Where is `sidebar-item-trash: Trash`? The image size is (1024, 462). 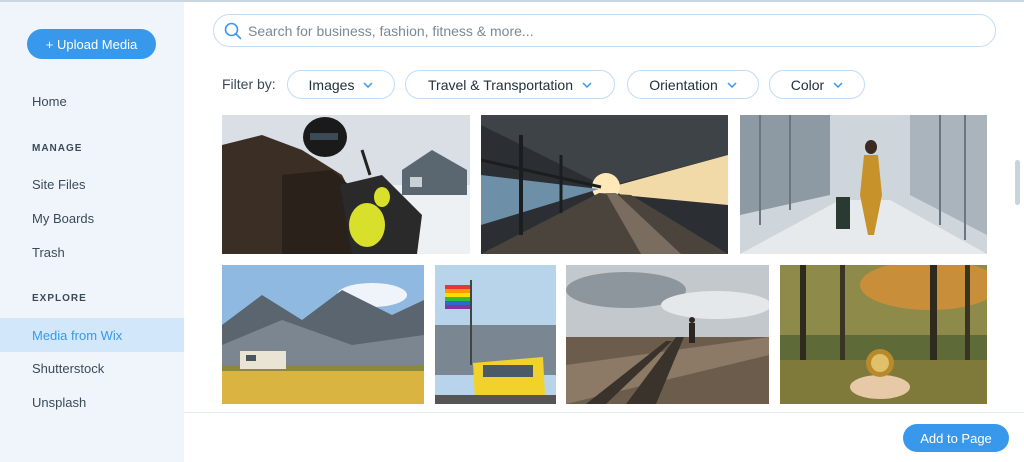 sidebar-item-trash: Trash is located at coordinates (92, 252).